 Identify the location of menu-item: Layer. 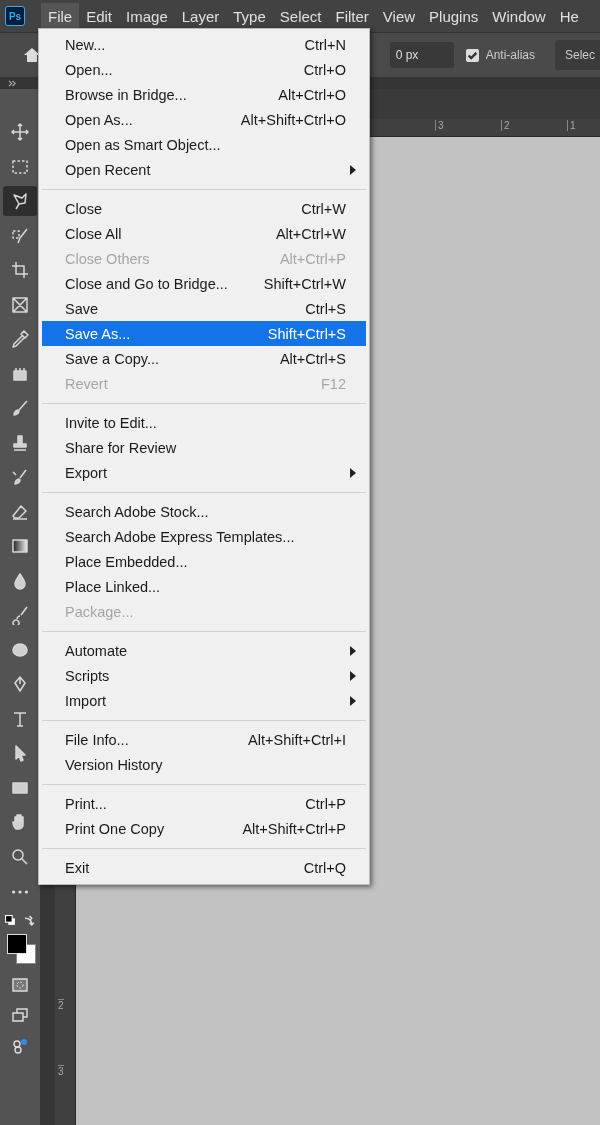
(200, 16).